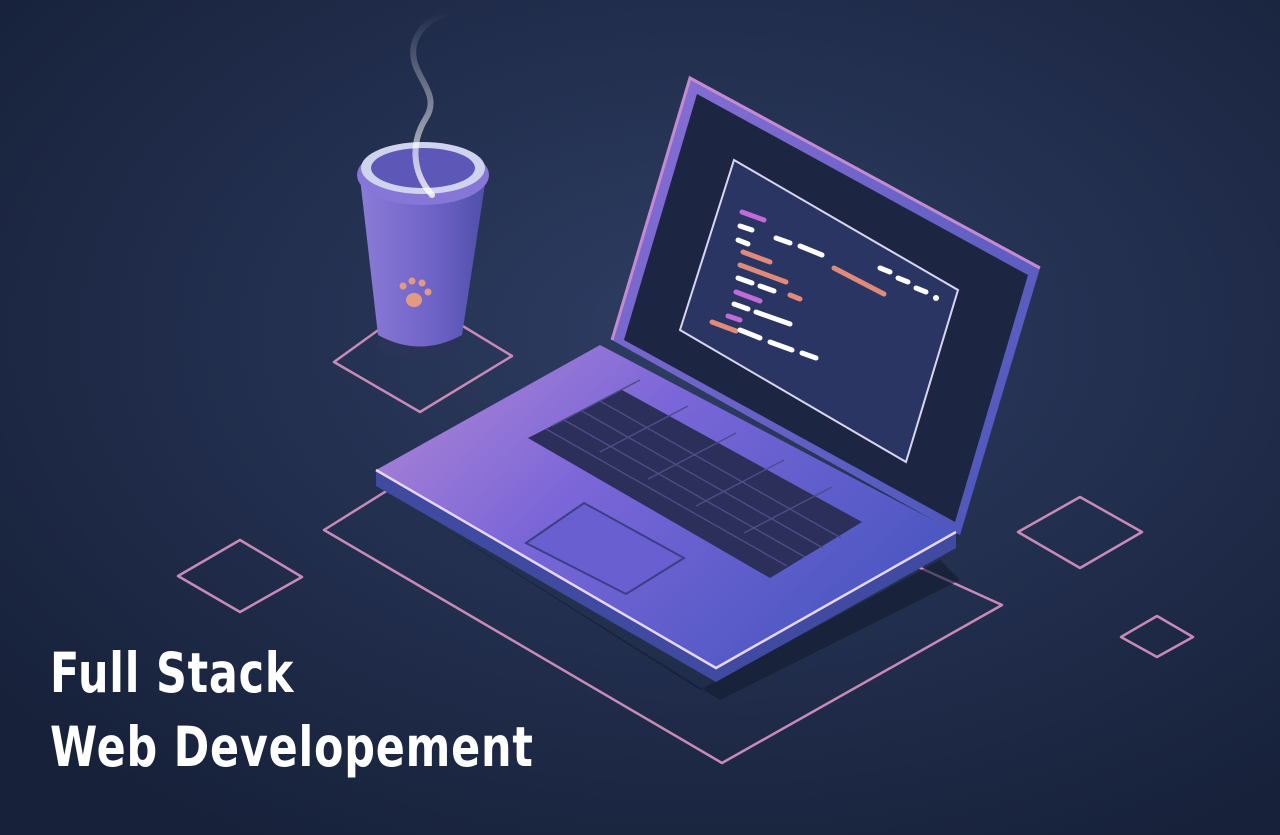  I want to click on headline-line-2: Web Developement, so click(292, 747).